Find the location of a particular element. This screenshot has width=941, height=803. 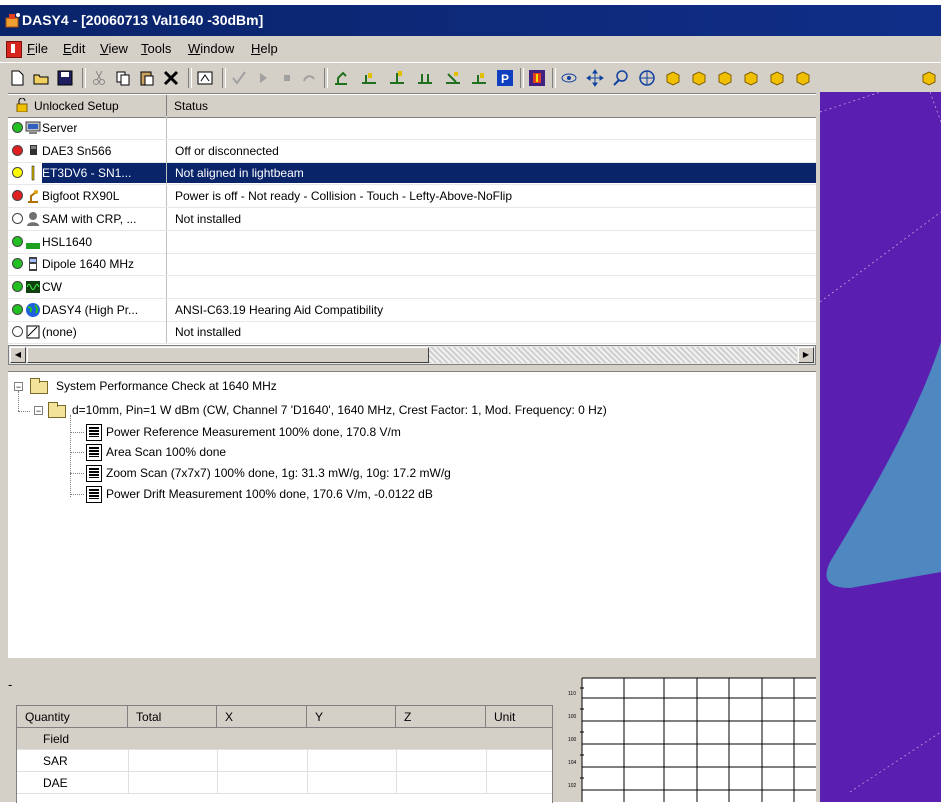

device-status: Off or disconnected is located at coordinates (227, 150).